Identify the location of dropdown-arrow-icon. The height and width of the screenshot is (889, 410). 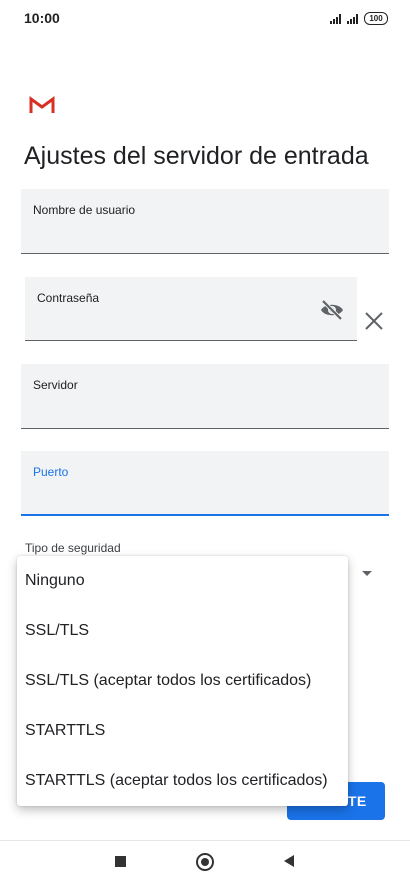
(367, 573).